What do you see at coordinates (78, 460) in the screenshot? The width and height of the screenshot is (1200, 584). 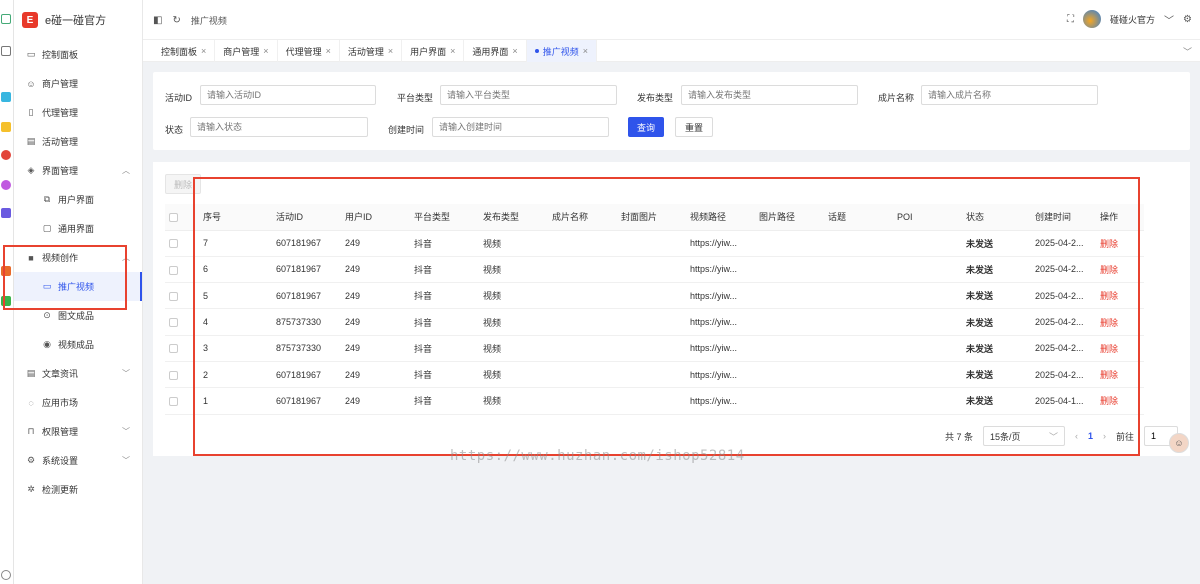 I see `sidebar-item-15: ⚙ 系统设置 ﹀` at bounding box center [78, 460].